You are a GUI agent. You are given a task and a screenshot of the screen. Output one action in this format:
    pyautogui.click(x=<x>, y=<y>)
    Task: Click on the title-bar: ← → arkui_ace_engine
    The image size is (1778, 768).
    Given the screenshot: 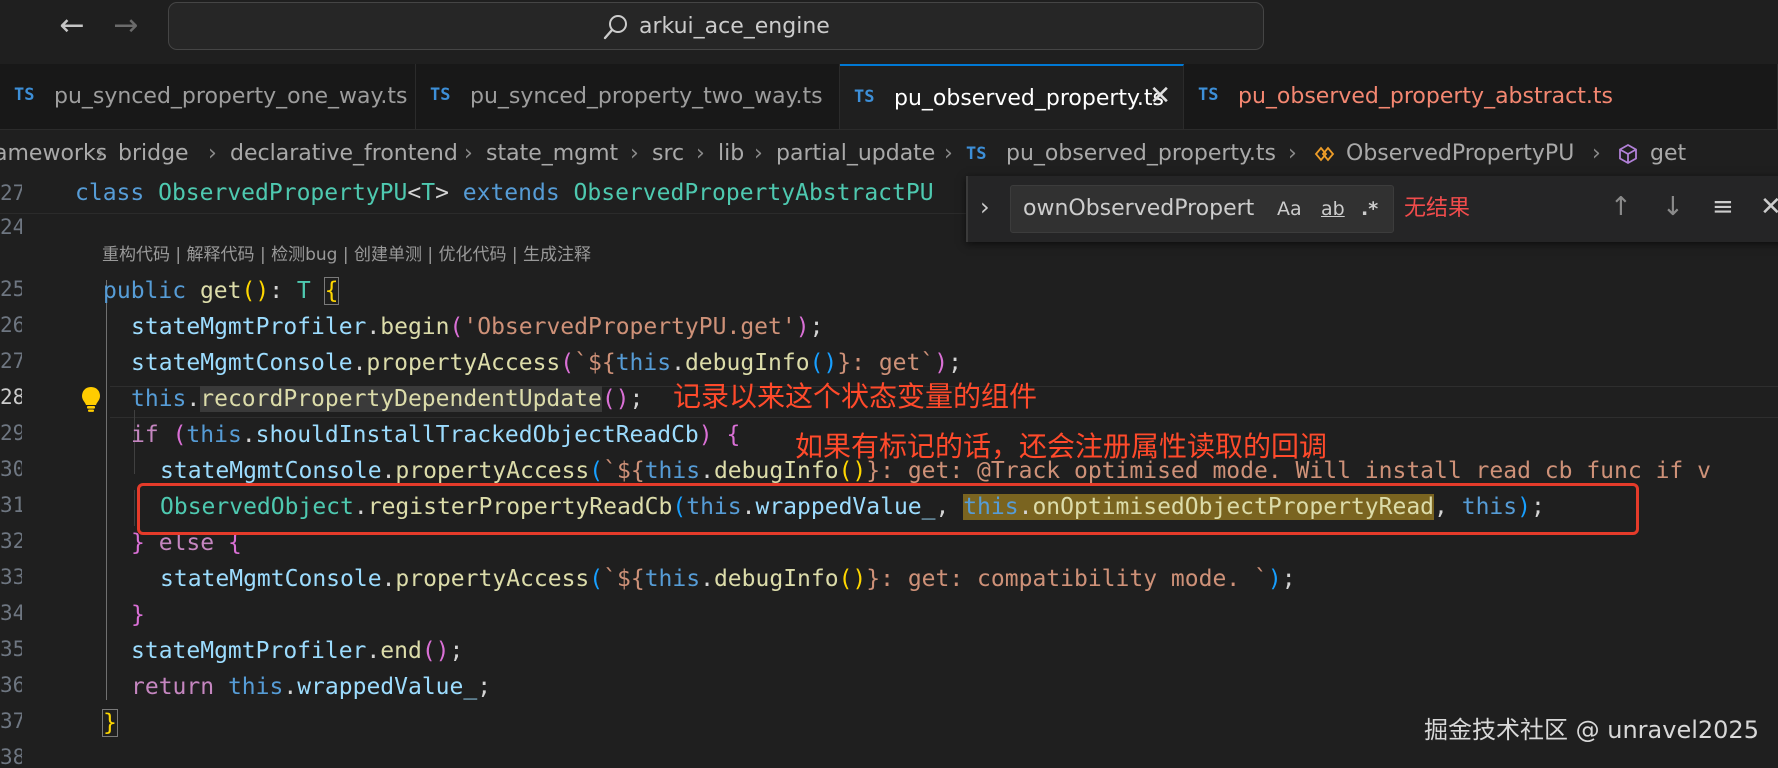 What is the action you would take?
    pyautogui.click(x=889, y=27)
    